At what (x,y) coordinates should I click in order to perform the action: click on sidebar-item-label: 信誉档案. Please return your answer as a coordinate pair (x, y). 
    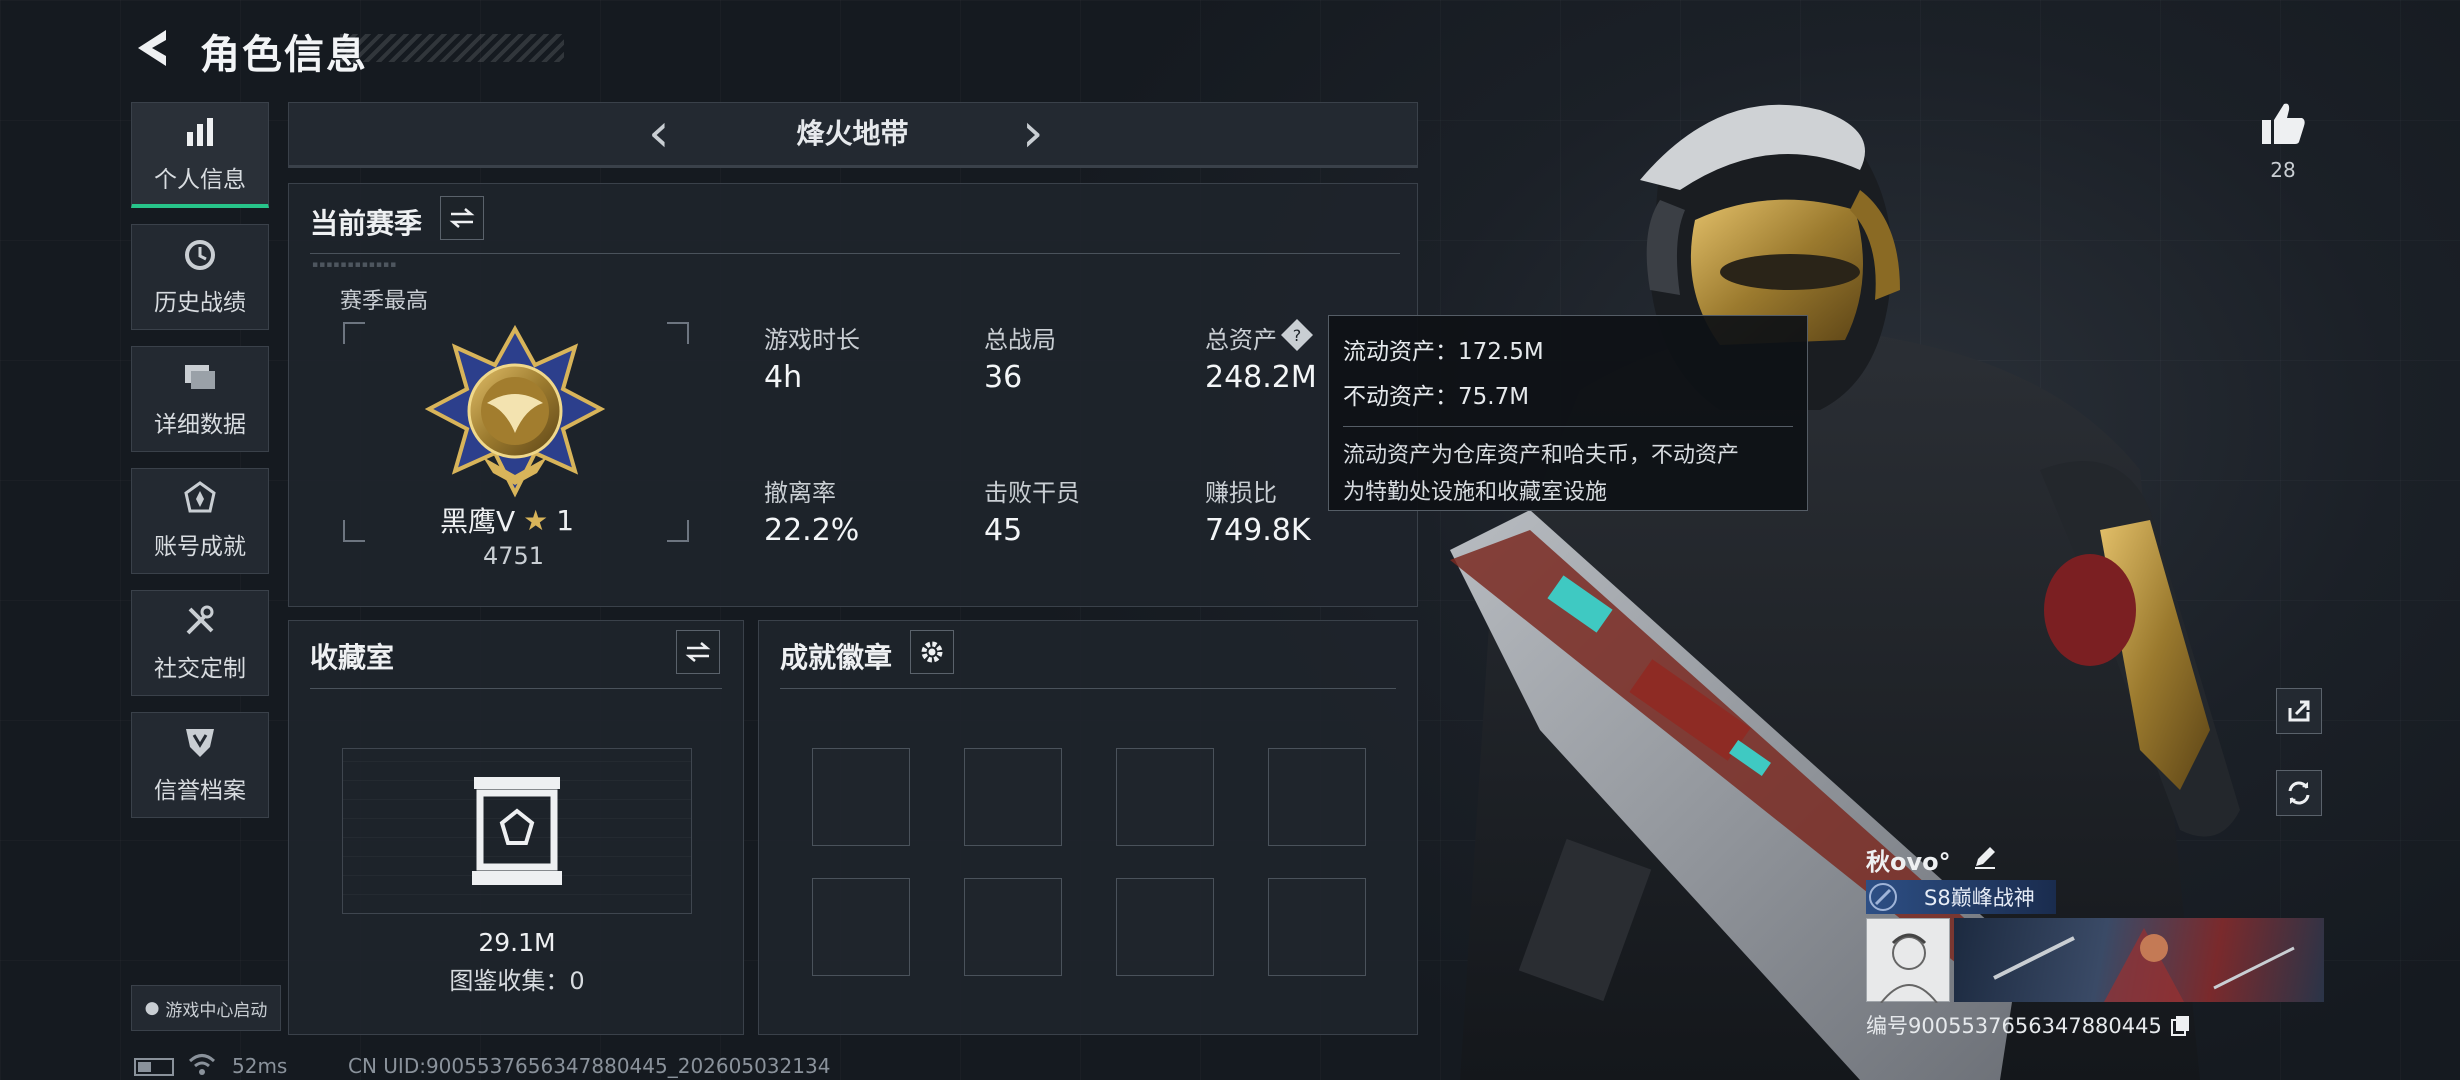
    Looking at the image, I should click on (200, 791).